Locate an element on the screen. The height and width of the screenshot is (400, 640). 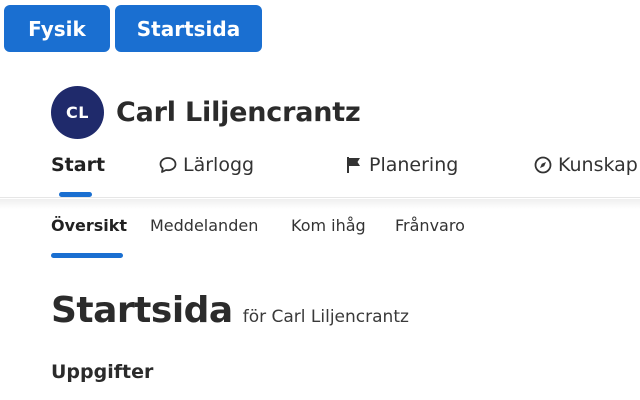
flag-icon is located at coordinates (353, 165).